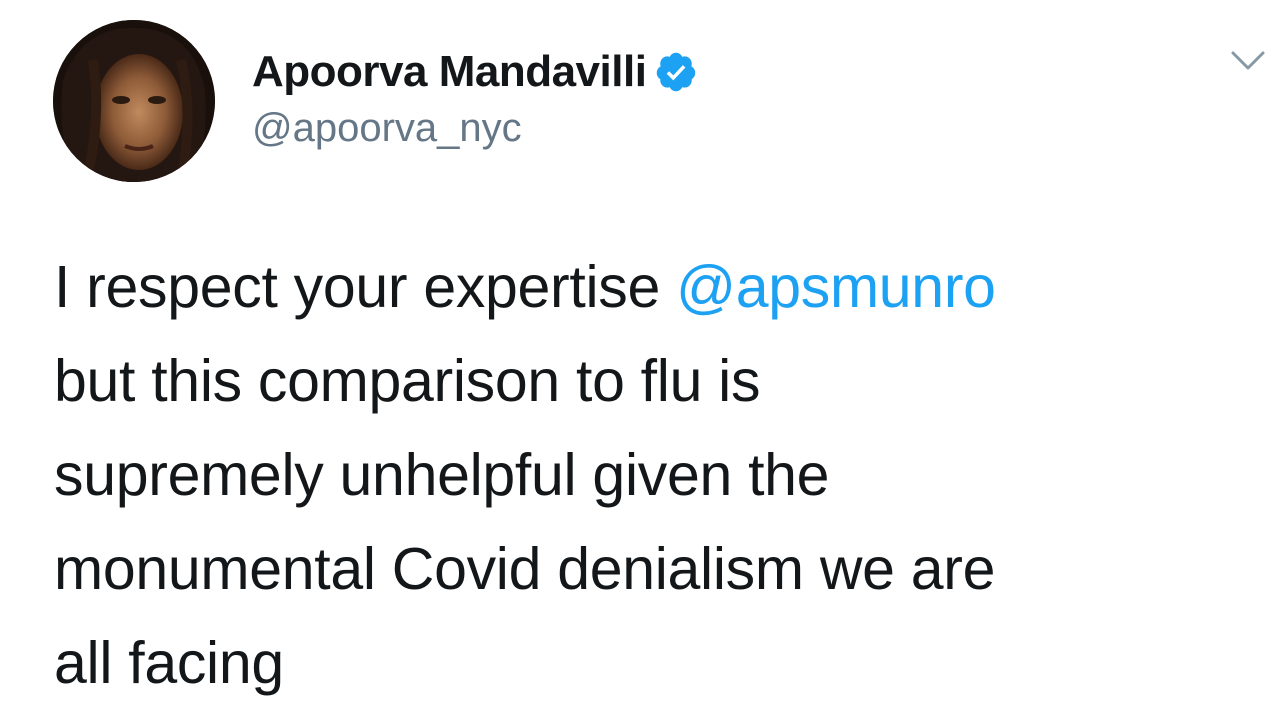 The image size is (1284, 713). What do you see at coordinates (387, 128) in the screenshot?
I see `author-handle: @apoorva_nyc` at bounding box center [387, 128].